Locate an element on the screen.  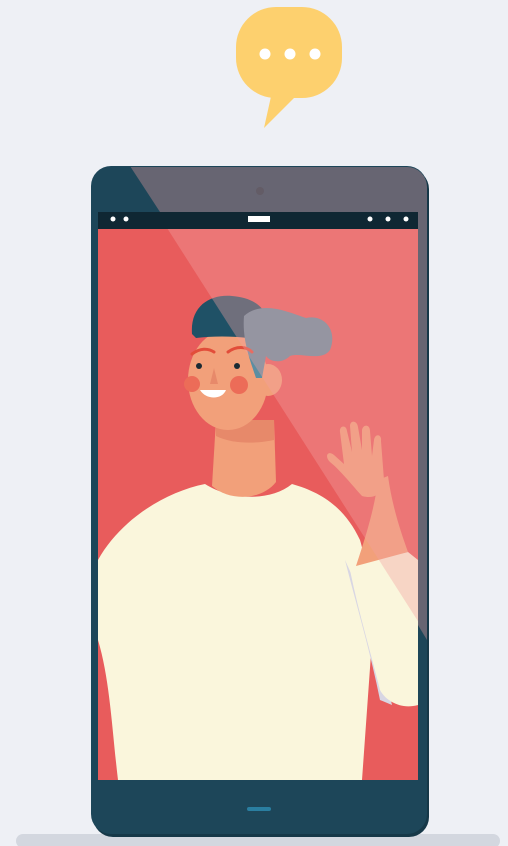
bezel-glare is located at coordinates (278, 189).